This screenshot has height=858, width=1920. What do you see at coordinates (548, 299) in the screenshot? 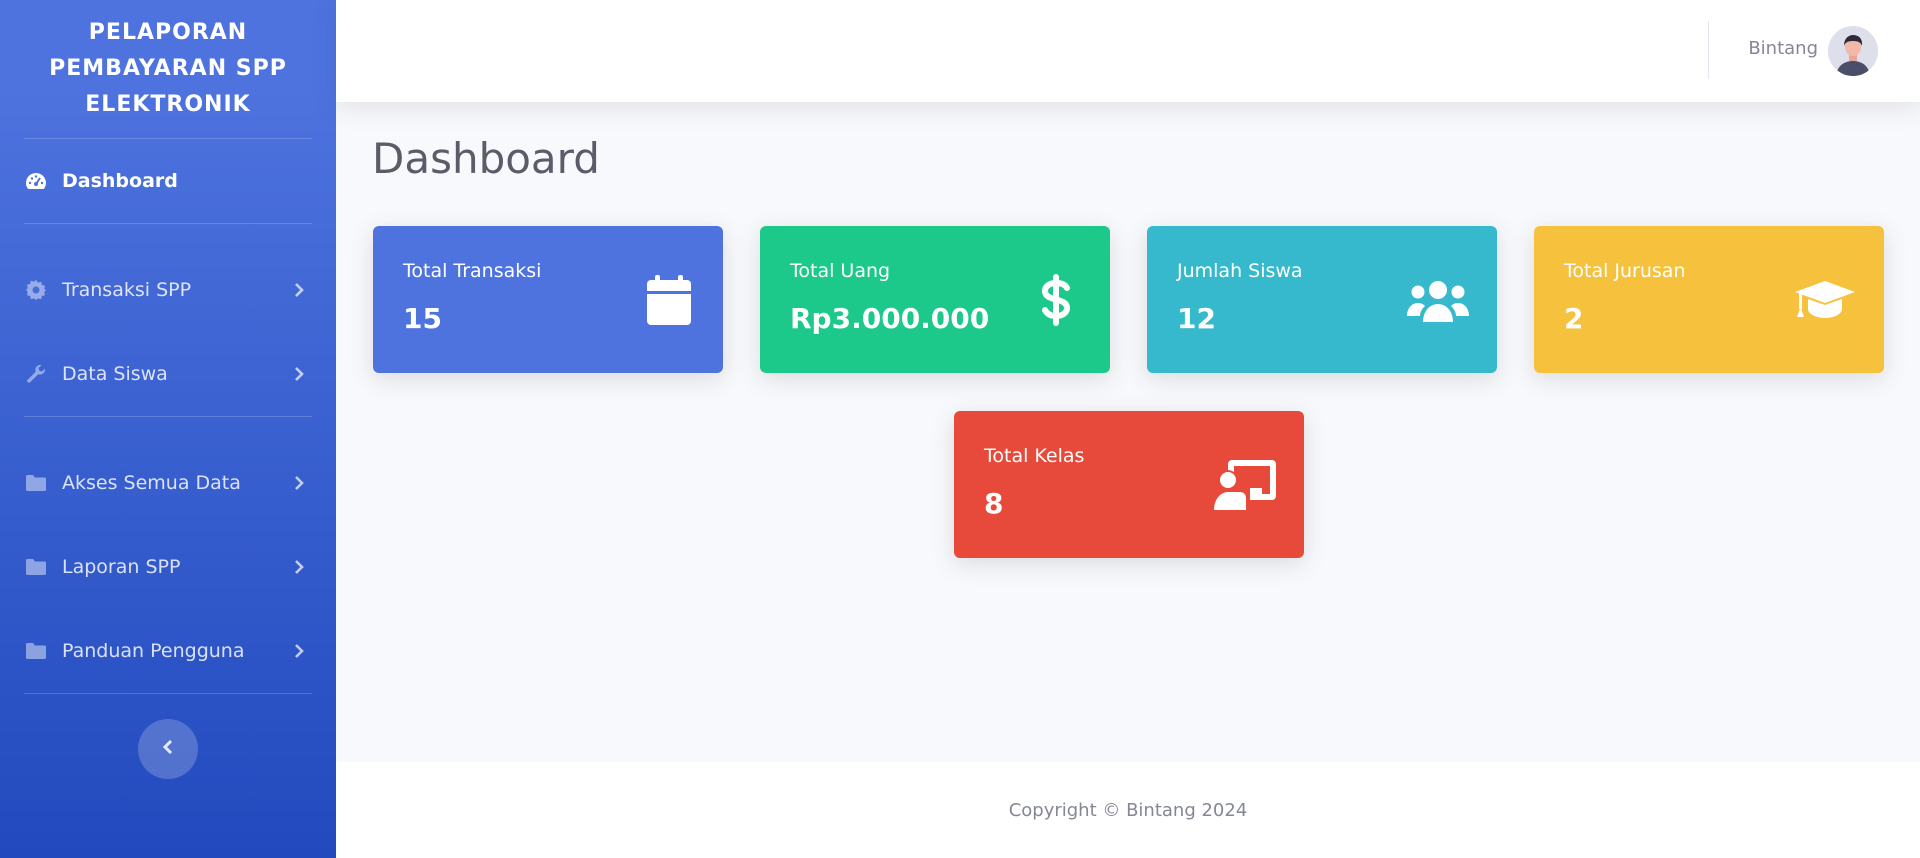
I see `card-total-transaksi: Total Transaksi 15` at bounding box center [548, 299].